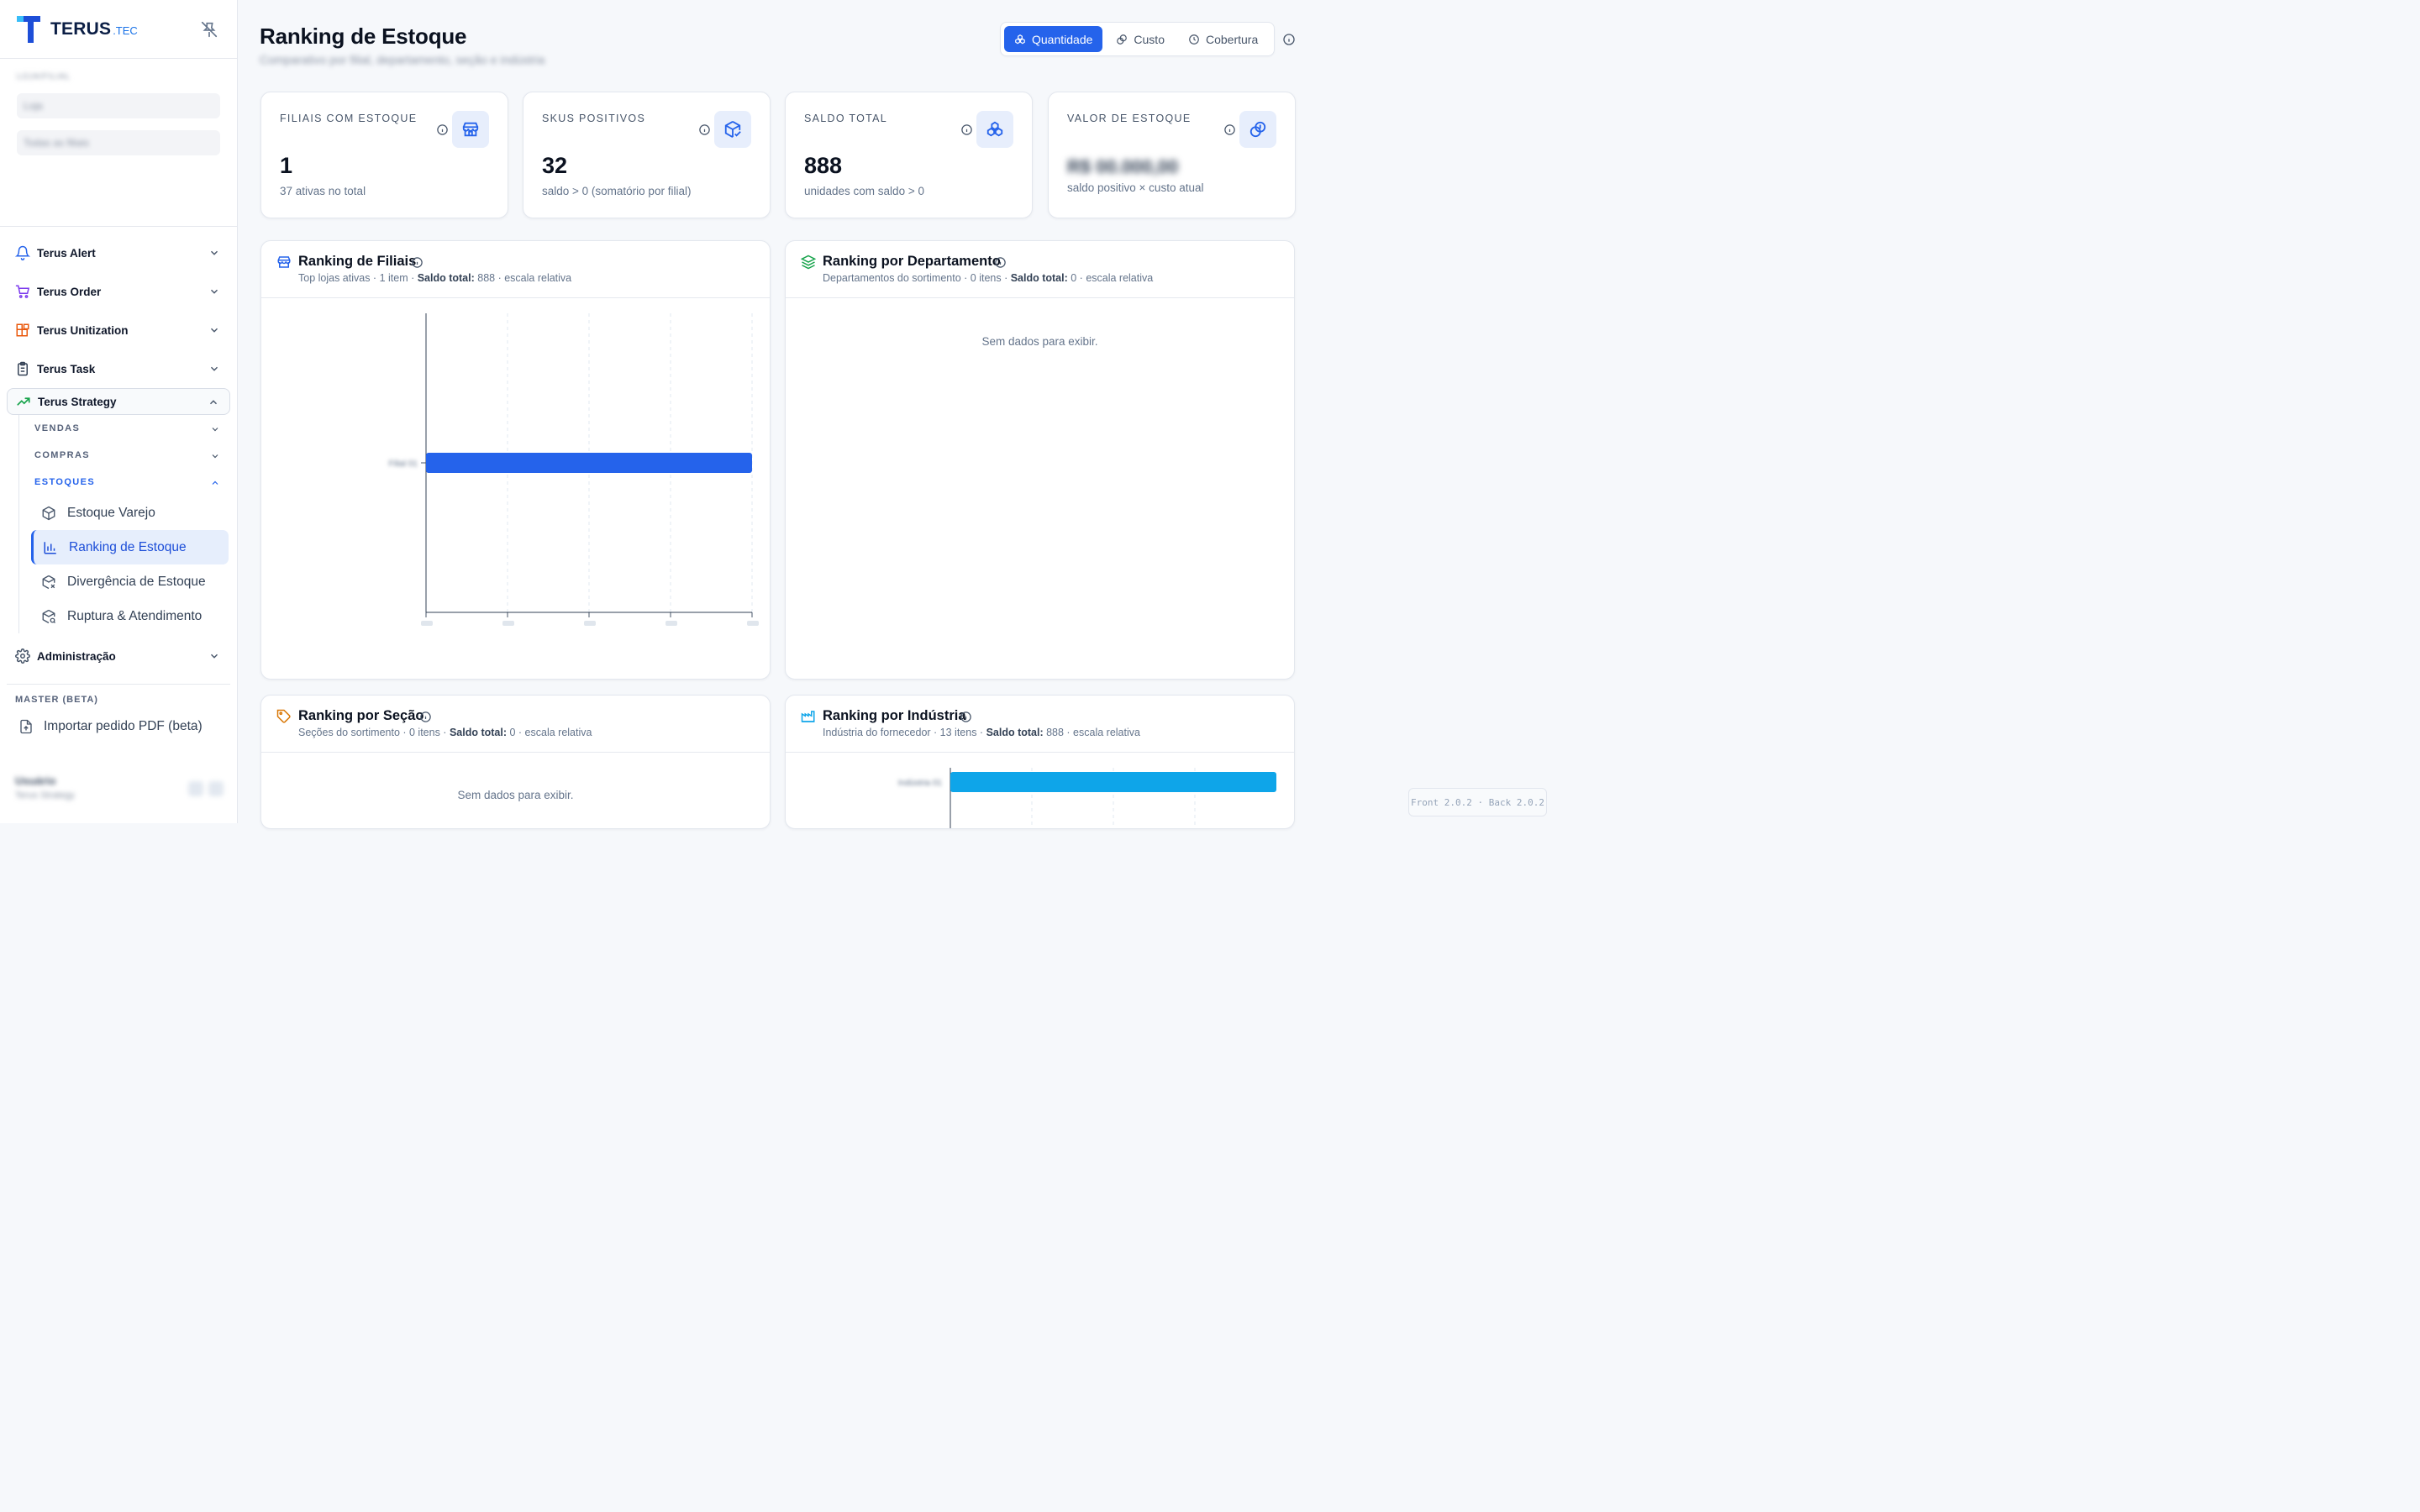 The height and width of the screenshot is (1512, 2420). I want to click on sidebar-item-terus-unitization: Terus Unitization, so click(118, 330).